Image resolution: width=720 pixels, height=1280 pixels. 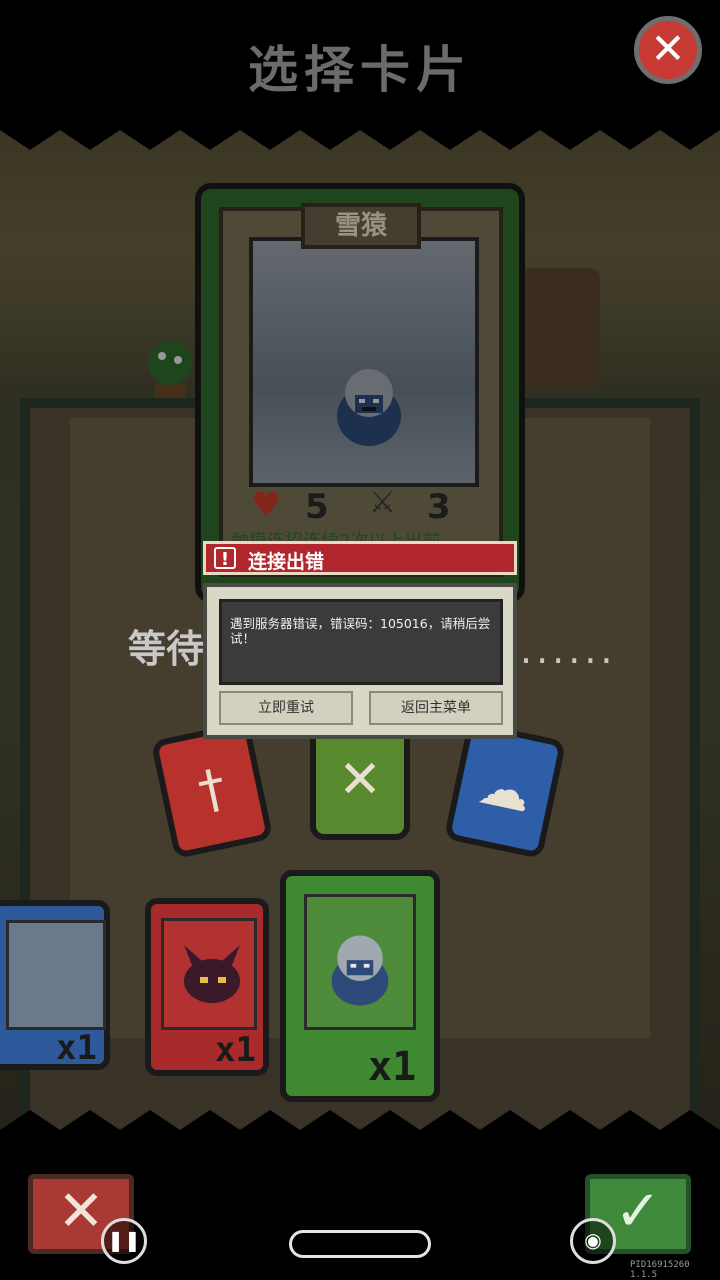 What do you see at coordinates (360, 780) in the screenshot?
I see `bow-icon: ✕` at bounding box center [360, 780].